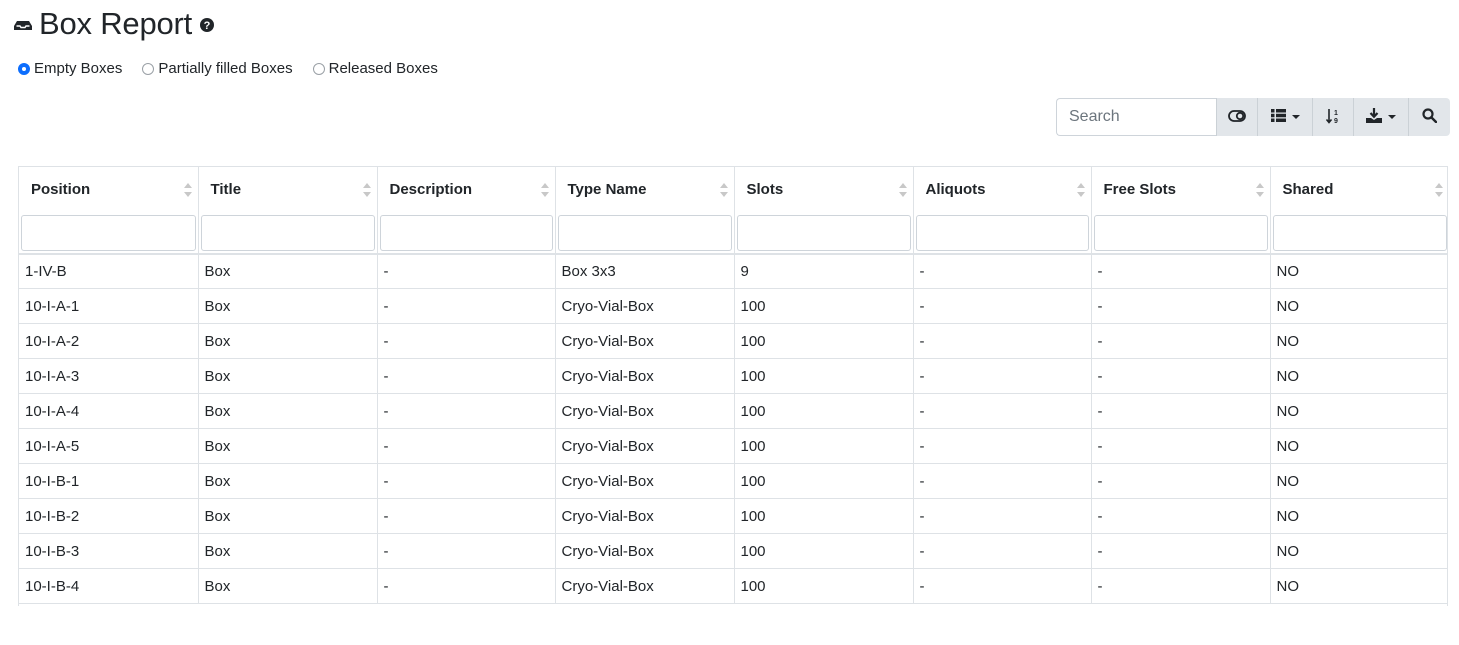 The image size is (1459, 645). What do you see at coordinates (607, 189) in the screenshot?
I see `column-header-label: Type Name` at bounding box center [607, 189].